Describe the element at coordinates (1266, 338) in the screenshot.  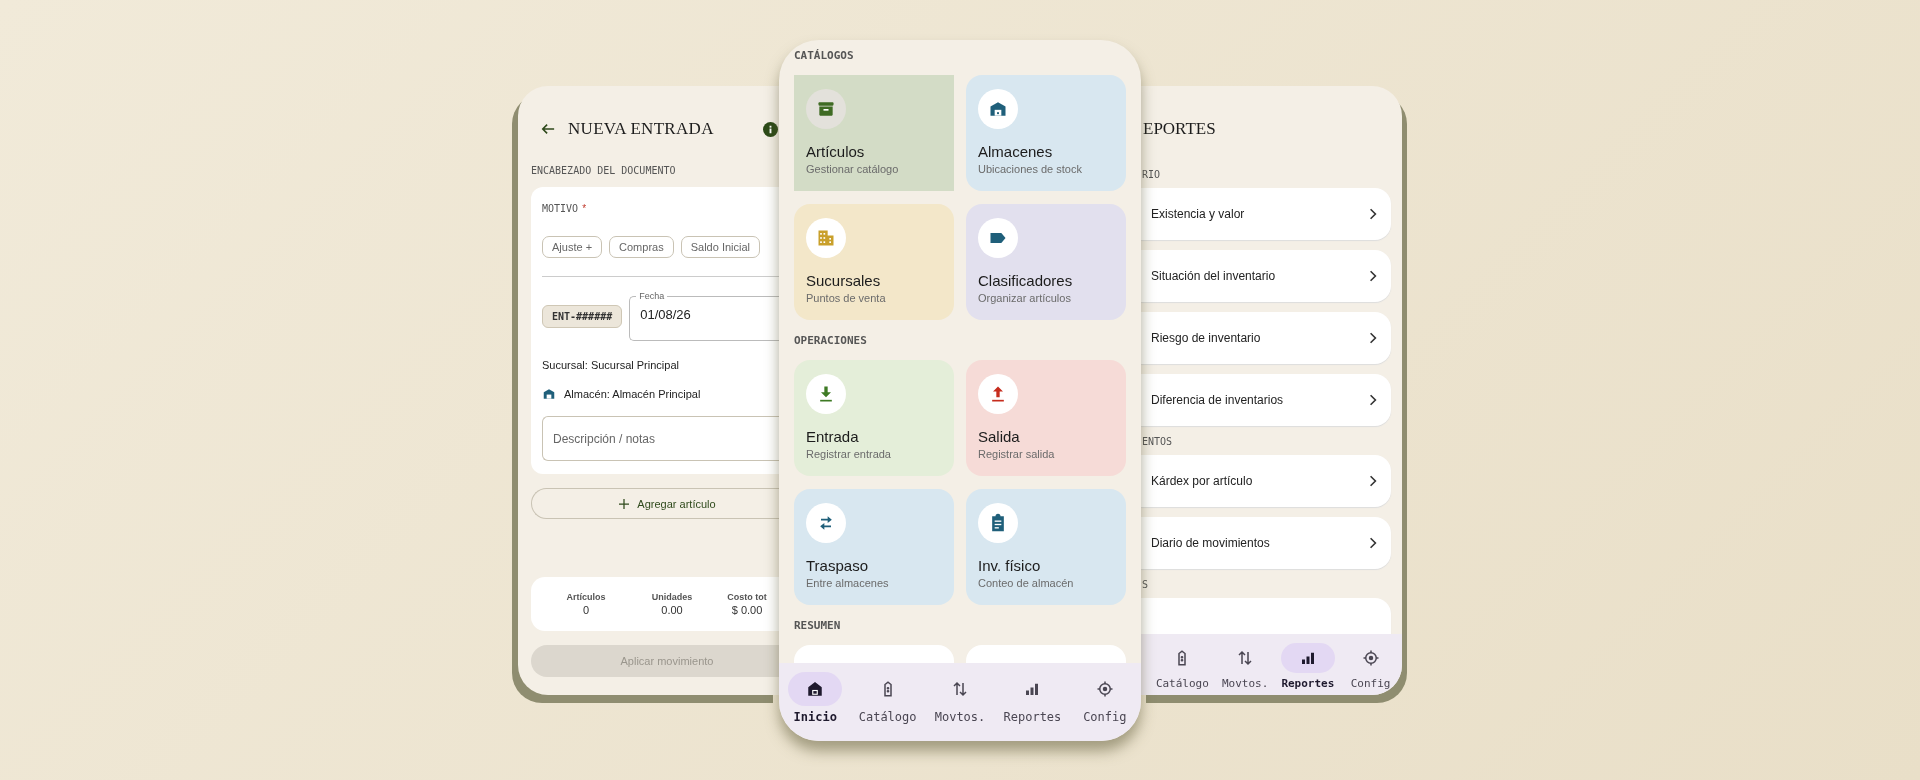
I see `report-list-item: Riesgo de inventario` at that location.